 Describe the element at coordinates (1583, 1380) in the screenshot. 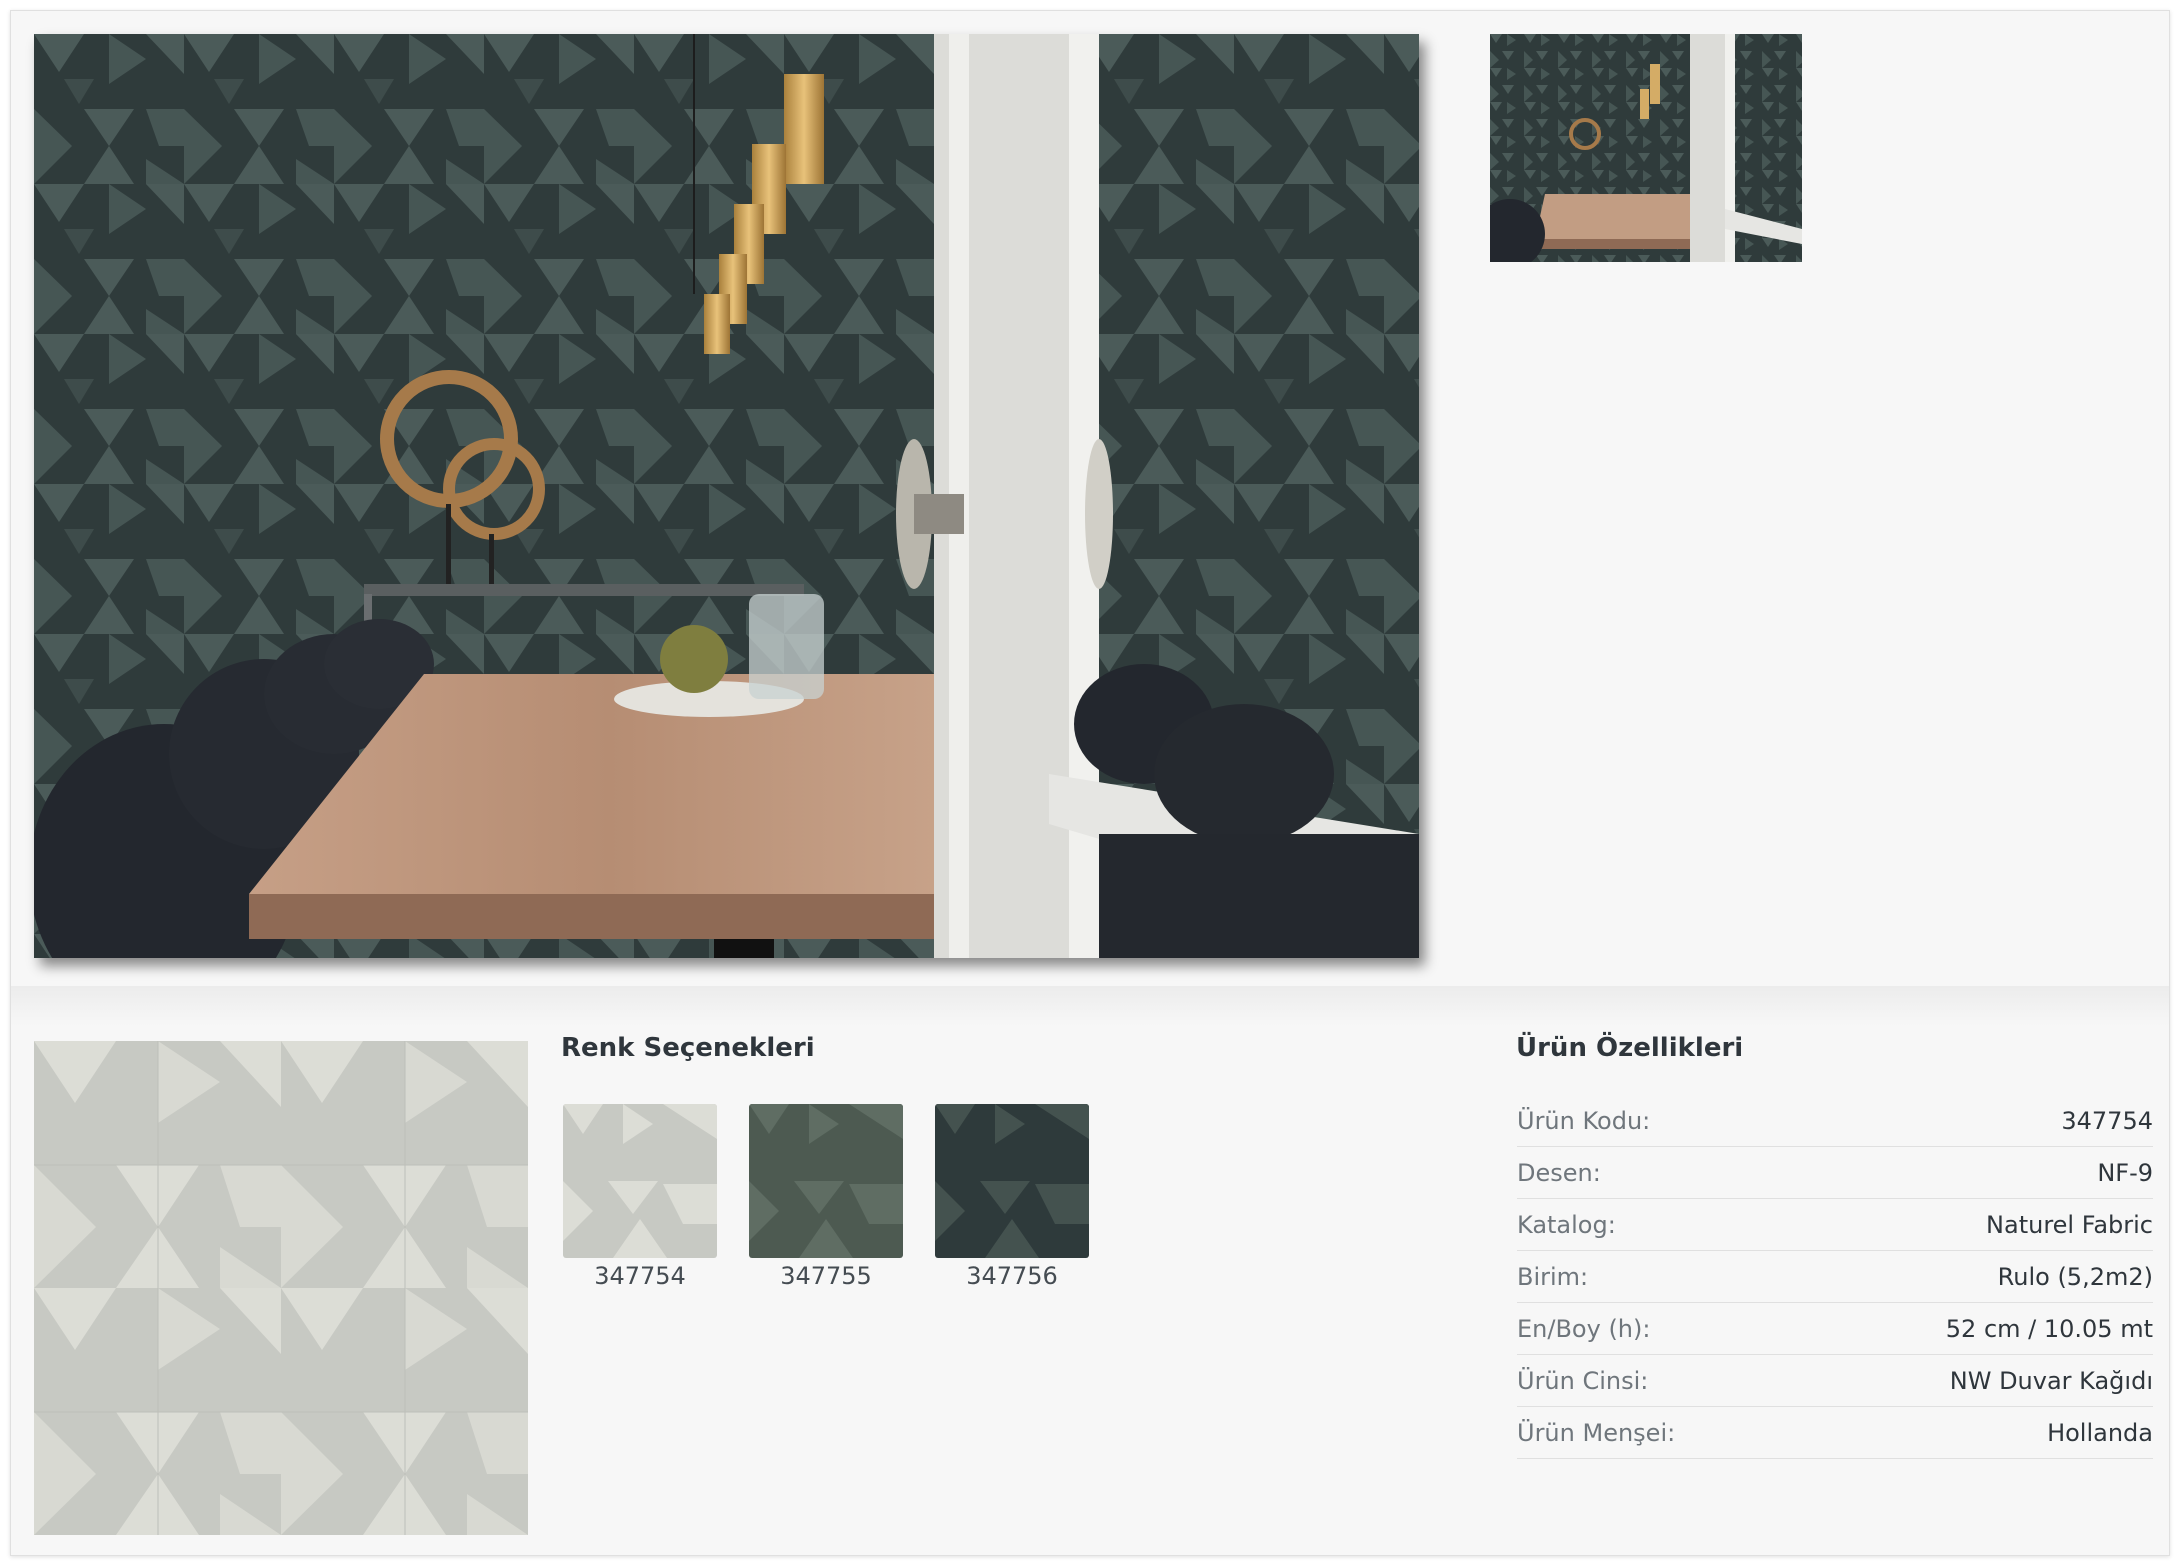

I see `feature-label: Ürün Cinsi:` at that location.